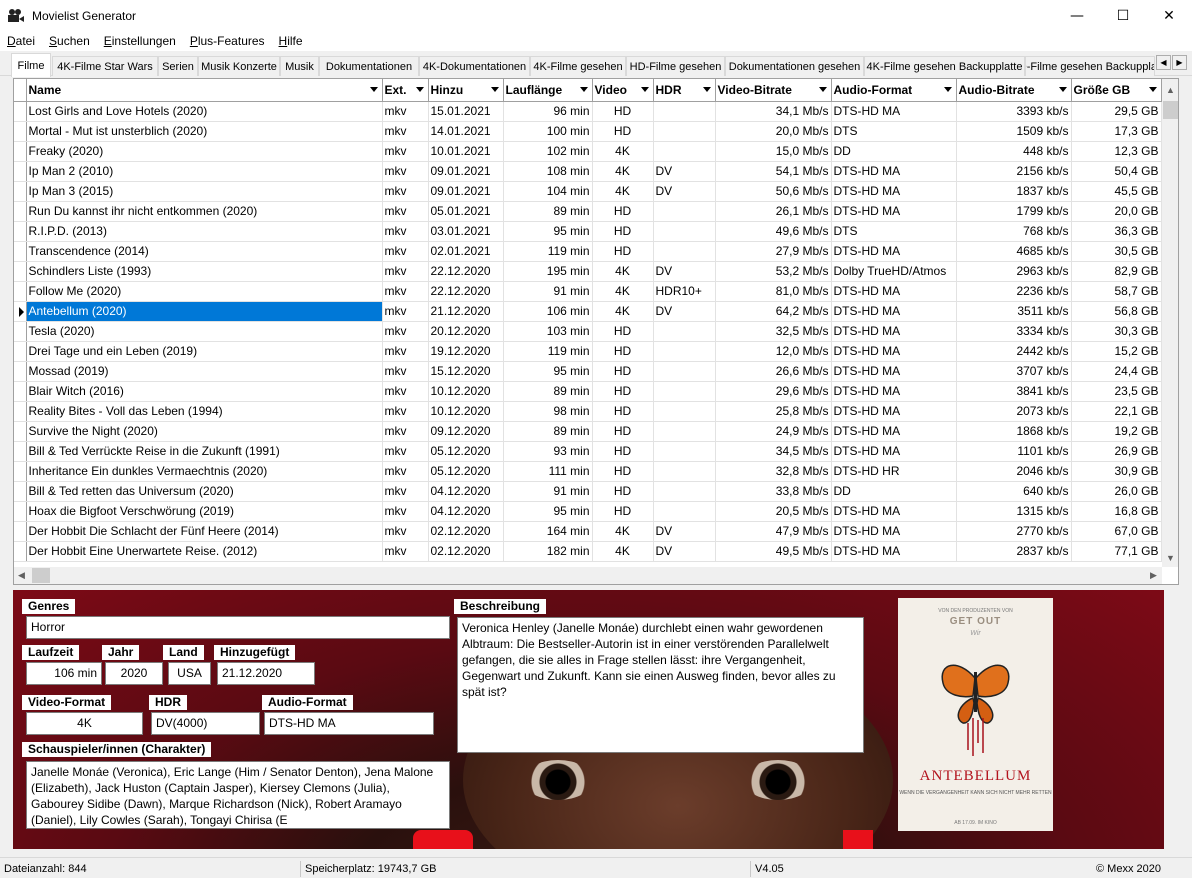  What do you see at coordinates (291, 41) in the screenshot?
I see `menu-item-4: Hilfe` at bounding box center [291, 41].